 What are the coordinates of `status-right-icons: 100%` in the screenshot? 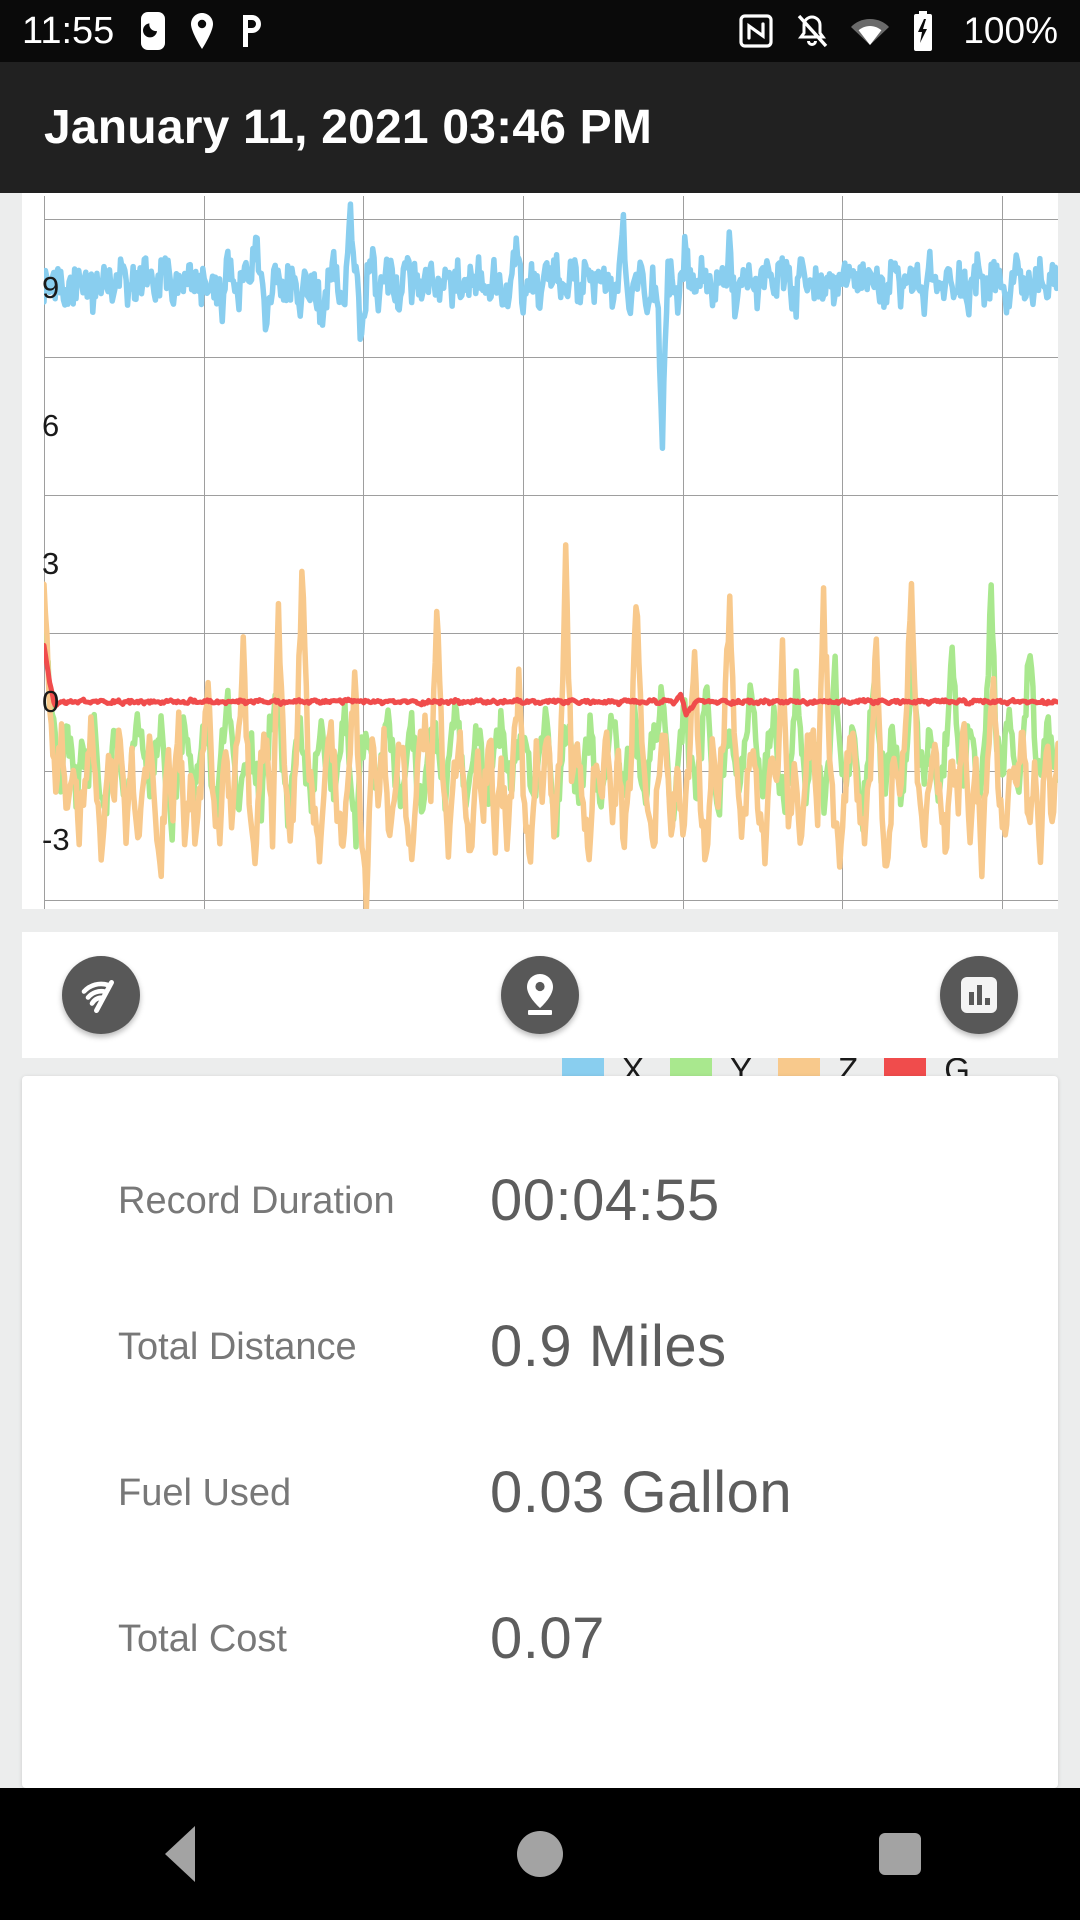 It's located at (898, 31).